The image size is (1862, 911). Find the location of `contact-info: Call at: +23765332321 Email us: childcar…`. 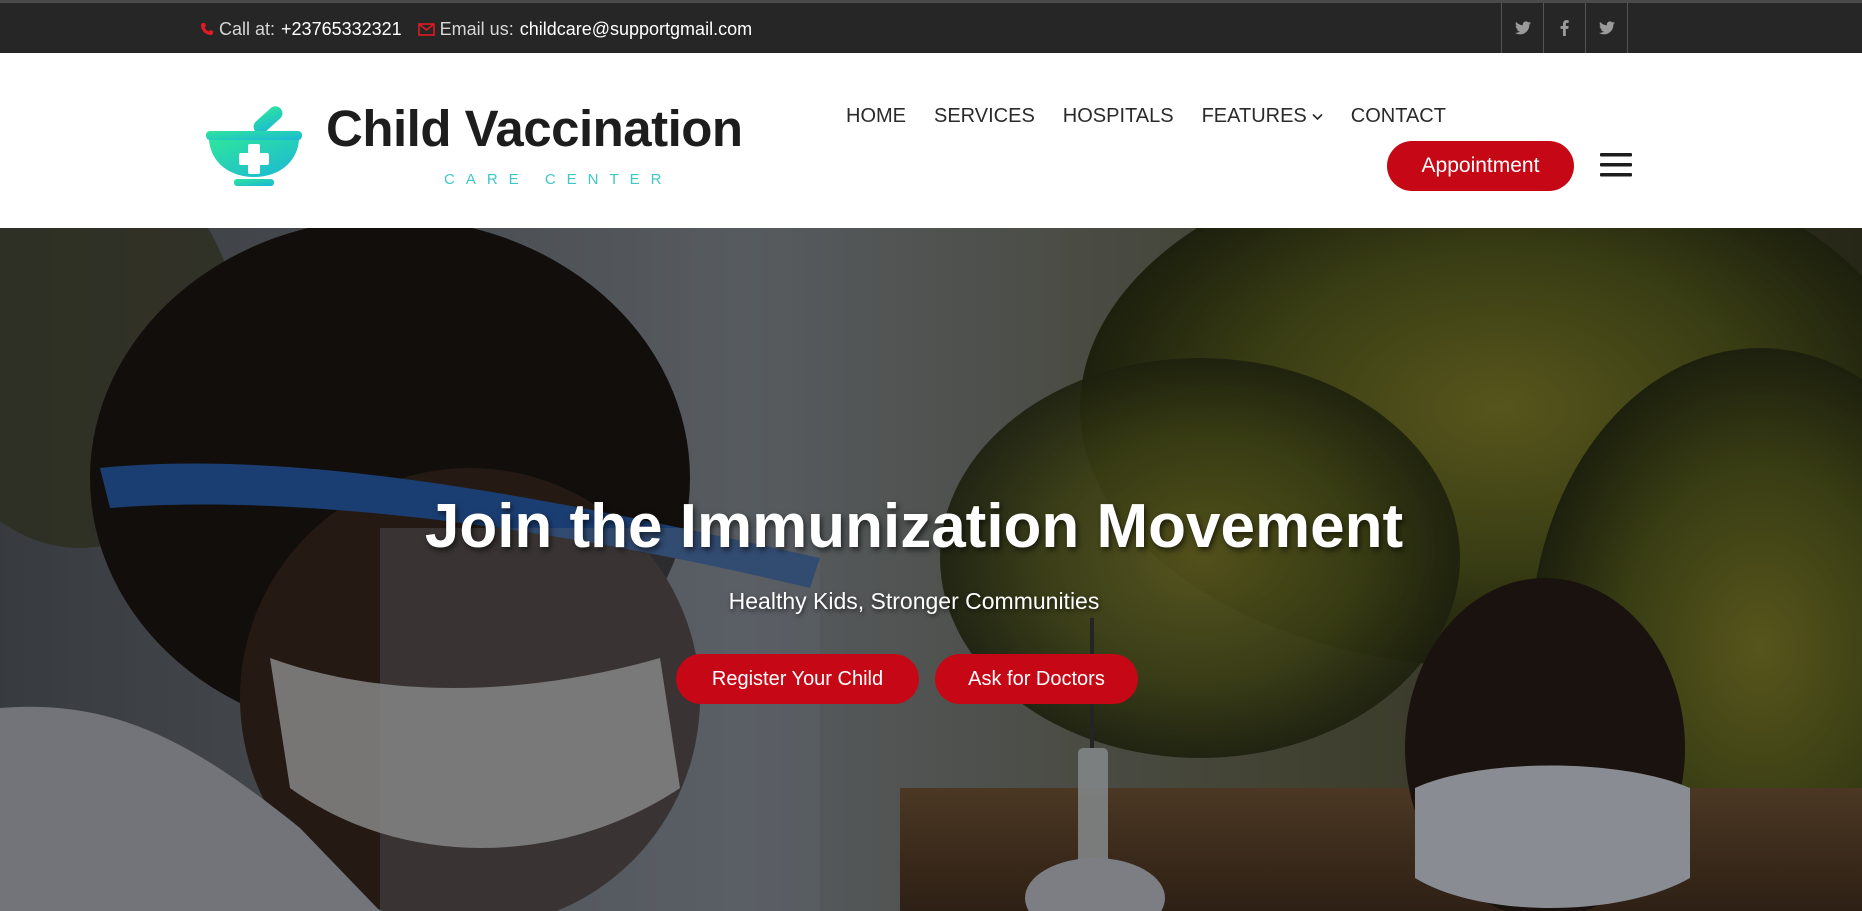

contact-info: Call at: +23765332321 Email us: childcar… is located at coordinates (484, 29).